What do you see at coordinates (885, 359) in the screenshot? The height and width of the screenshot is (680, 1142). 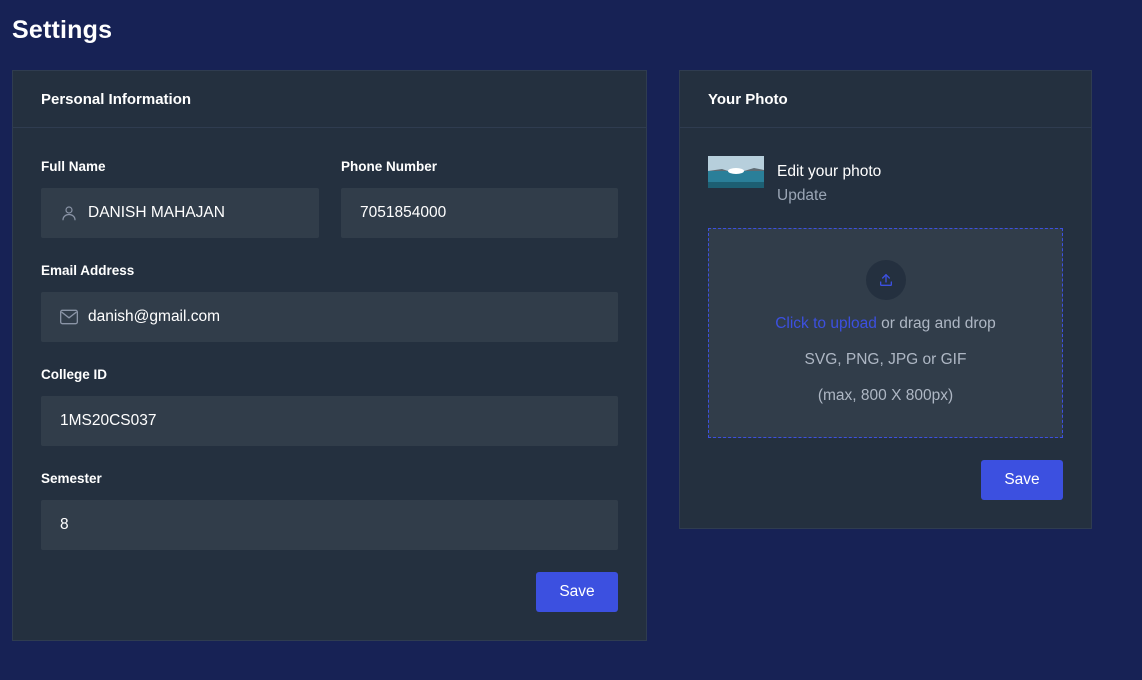 I see `dropzone-formats: SVG, PNG, JPG or GIF` at bounding box center [885, 359].